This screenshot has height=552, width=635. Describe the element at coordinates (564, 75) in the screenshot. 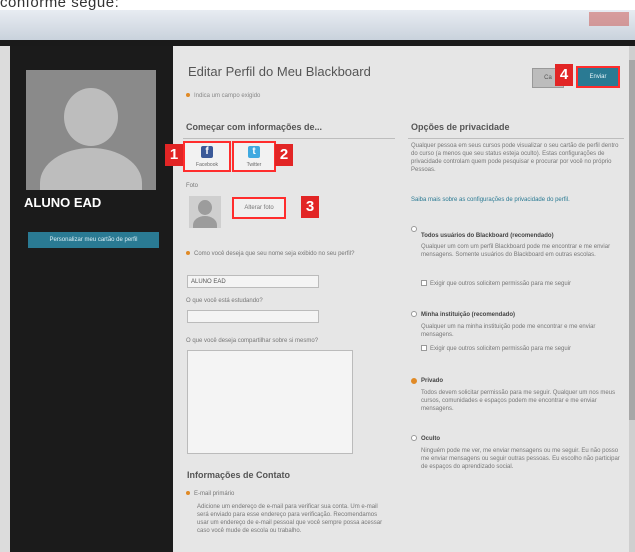

I see `callout-4: 4` at that location.